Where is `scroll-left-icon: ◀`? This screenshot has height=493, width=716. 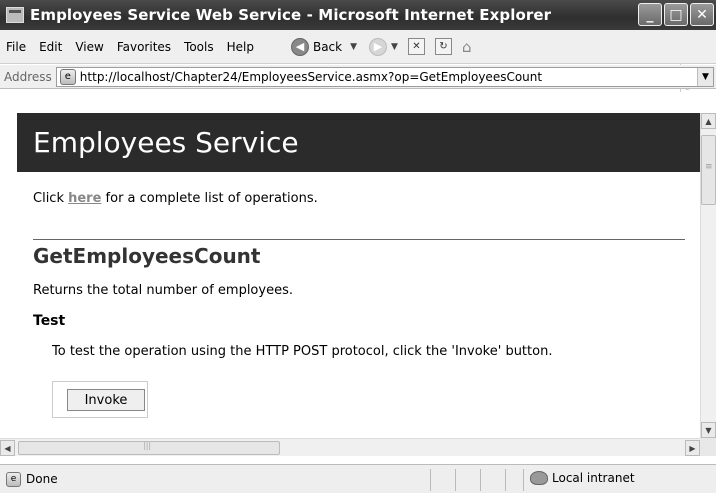 scroll-left-icon: ◀ is located at coordinates (7, 448).